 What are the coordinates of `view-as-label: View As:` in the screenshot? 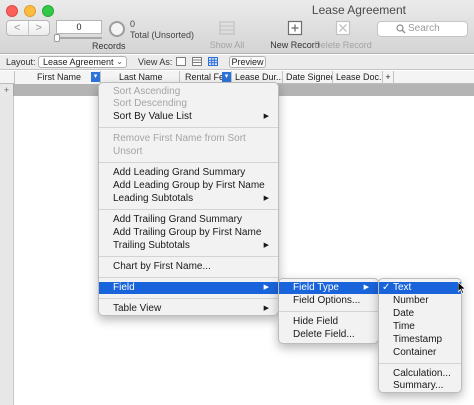 It's located at (155, 62).